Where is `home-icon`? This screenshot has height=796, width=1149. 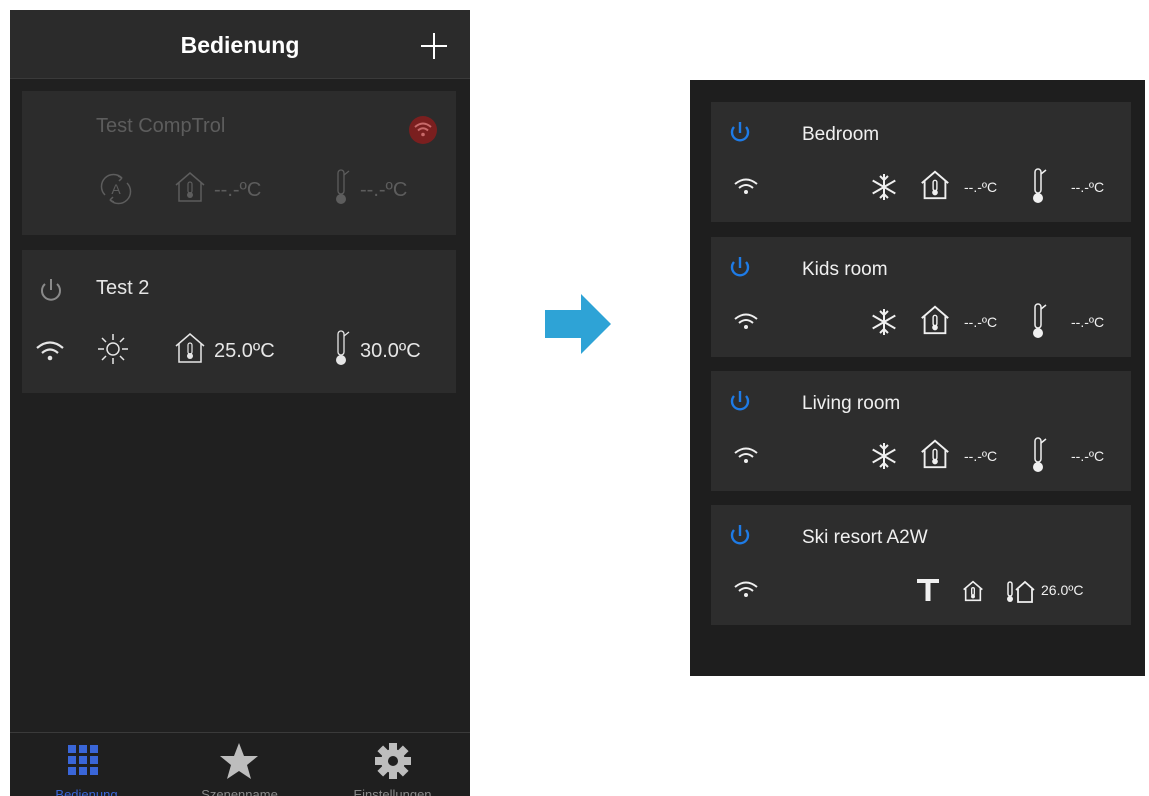
home-icon is located at coordinates (973, 591).